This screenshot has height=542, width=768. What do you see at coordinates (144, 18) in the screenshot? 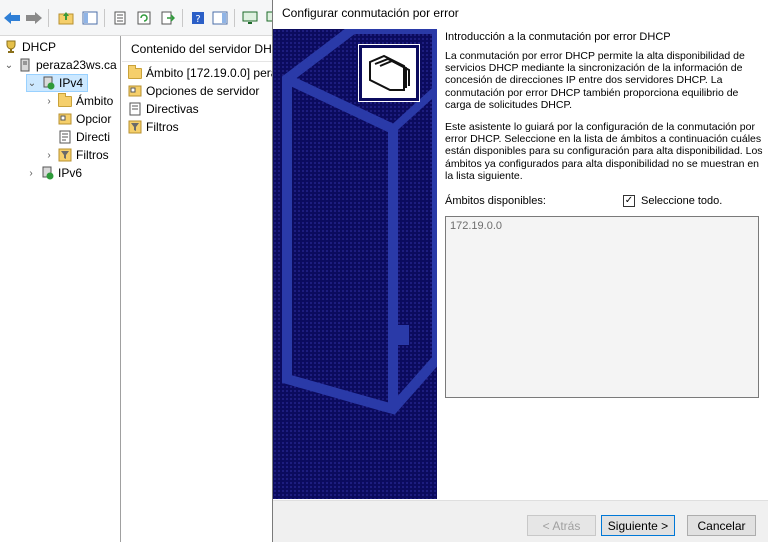
I see `refresh-icon` at bounding box center [144, 18].